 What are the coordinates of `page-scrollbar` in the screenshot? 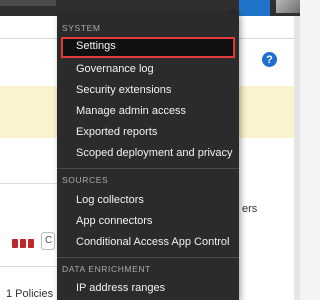 It's located at (297, 158).